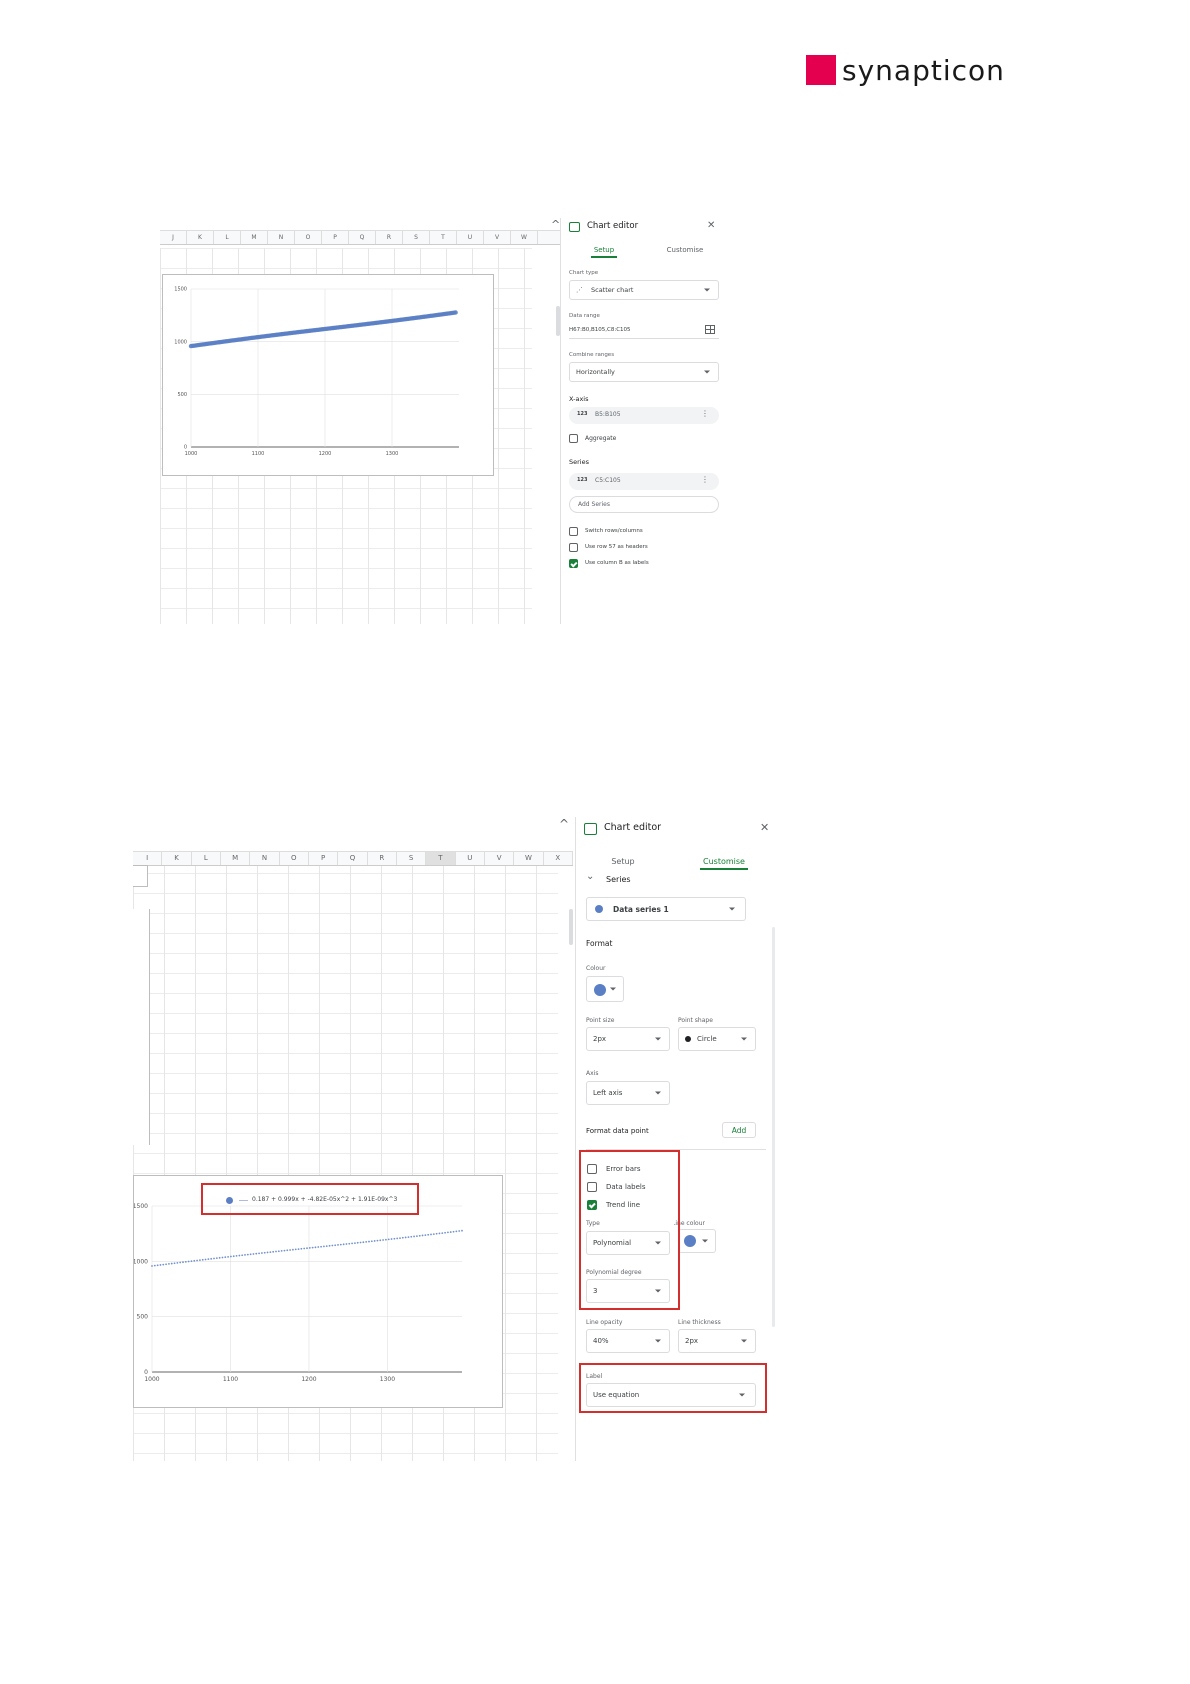  I want to click on line-colour-picker, so click(697, 1241).